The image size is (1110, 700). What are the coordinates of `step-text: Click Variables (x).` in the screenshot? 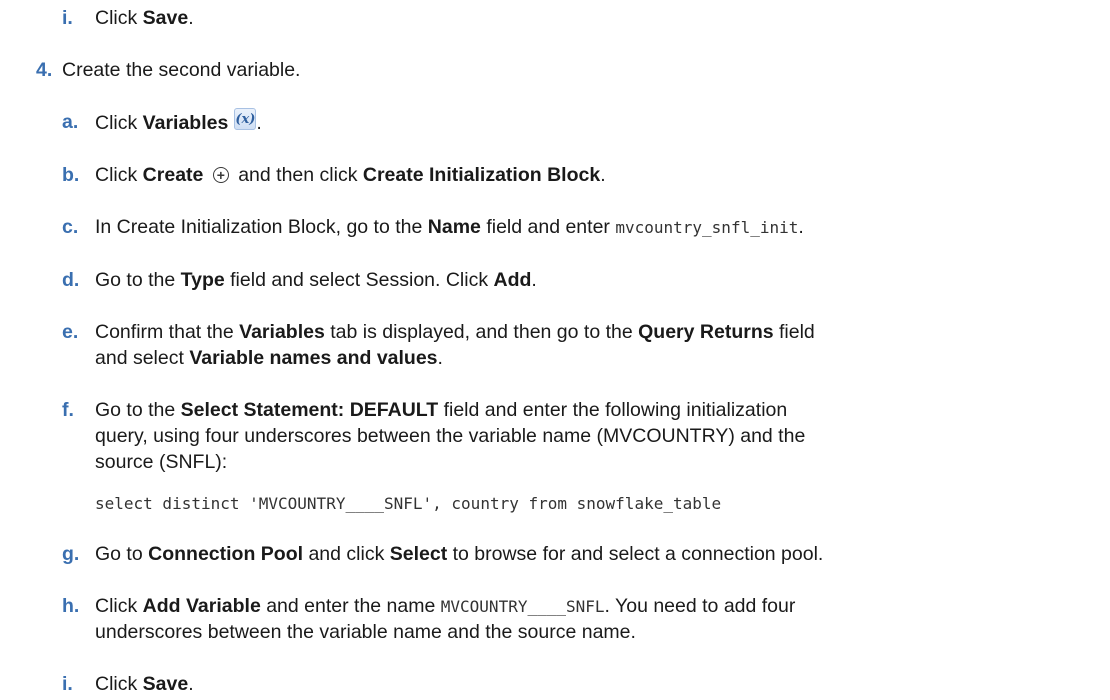 It's located at (178, 122).